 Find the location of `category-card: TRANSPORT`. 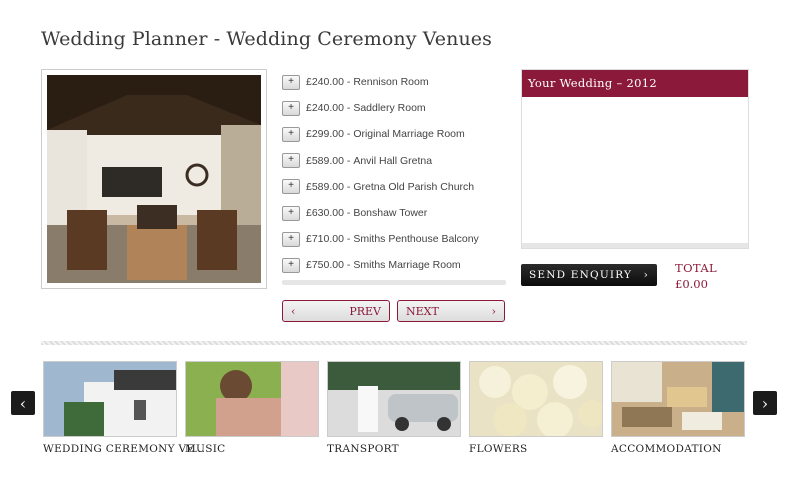

category-card: TRANSPORT is located at coordinates (394, 408).